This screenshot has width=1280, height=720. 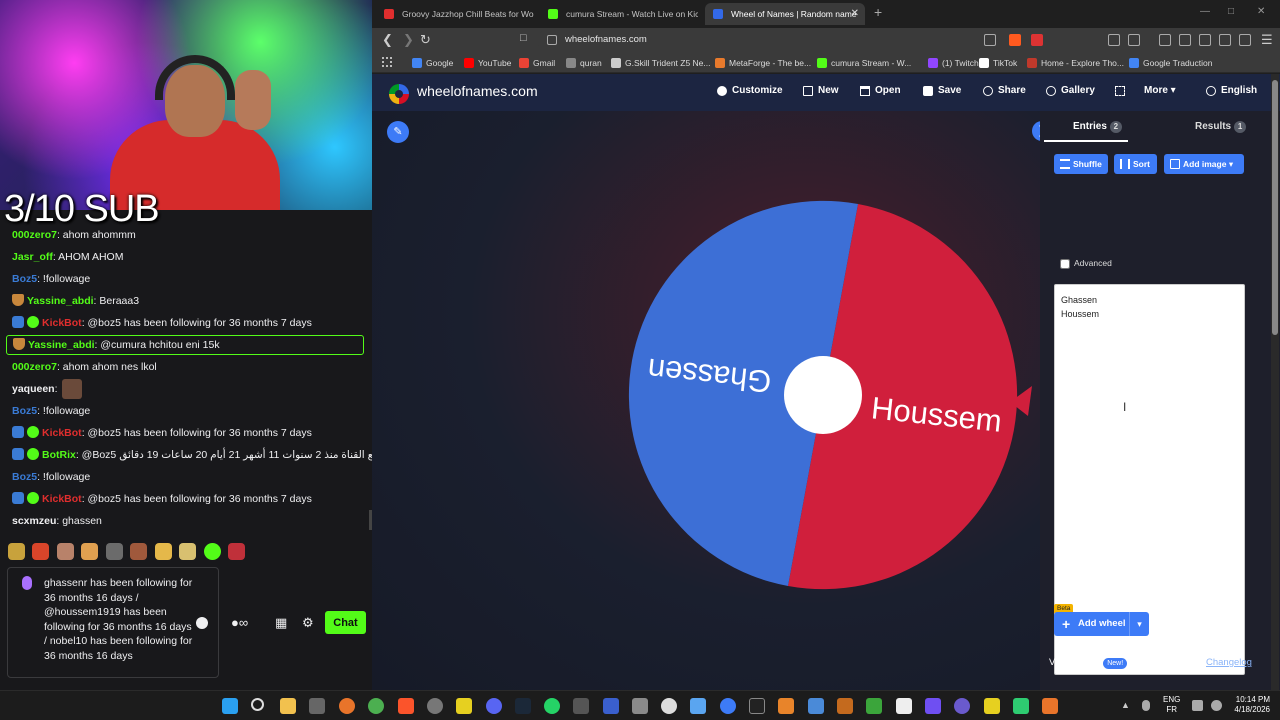 I want to click on add-image-button: Add image ▾, so click(x=1204, y=164).